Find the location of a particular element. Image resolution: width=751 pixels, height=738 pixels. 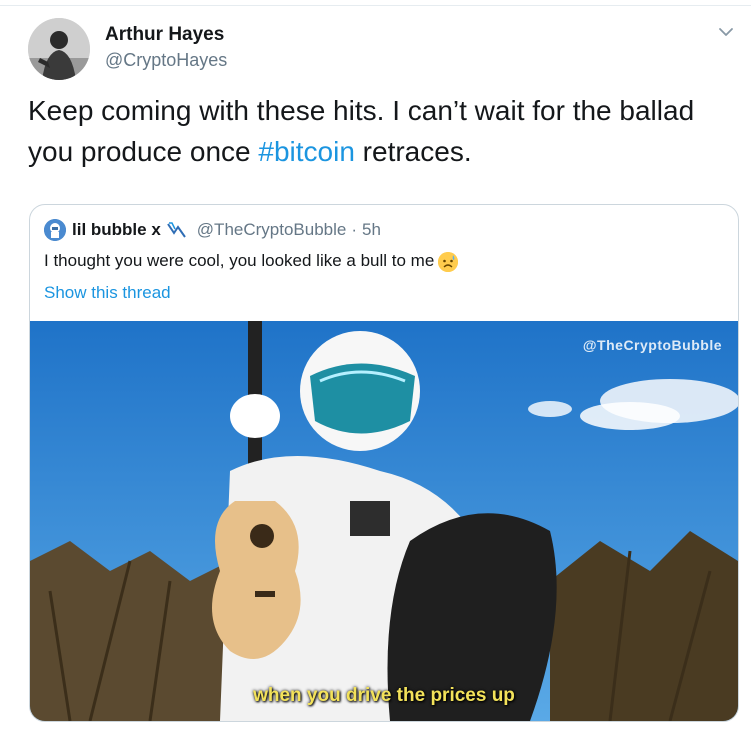

chevron-down-icon is located at coordinates (726, 32).